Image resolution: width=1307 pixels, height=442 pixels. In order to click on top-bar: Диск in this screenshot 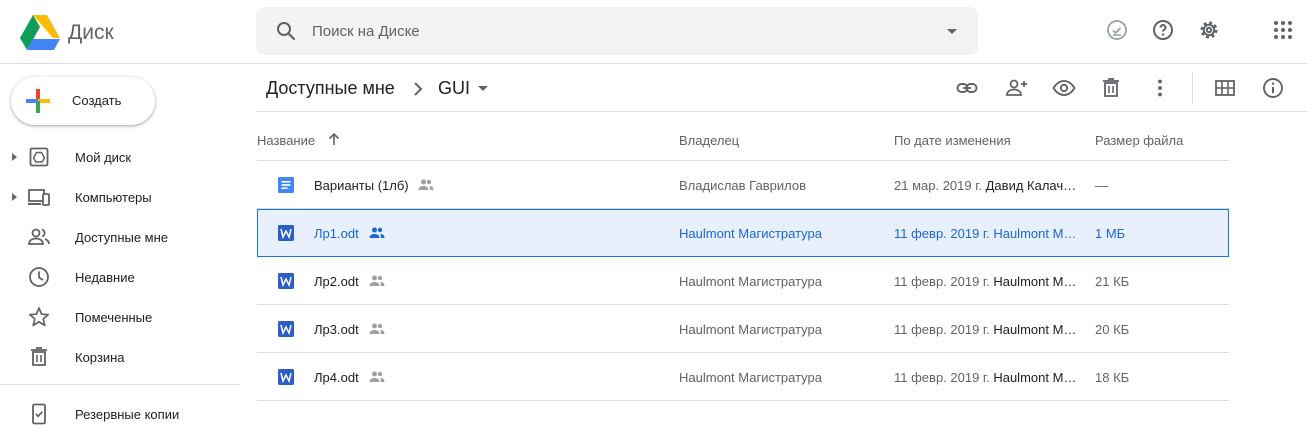, I will do `click(653, 32)`.